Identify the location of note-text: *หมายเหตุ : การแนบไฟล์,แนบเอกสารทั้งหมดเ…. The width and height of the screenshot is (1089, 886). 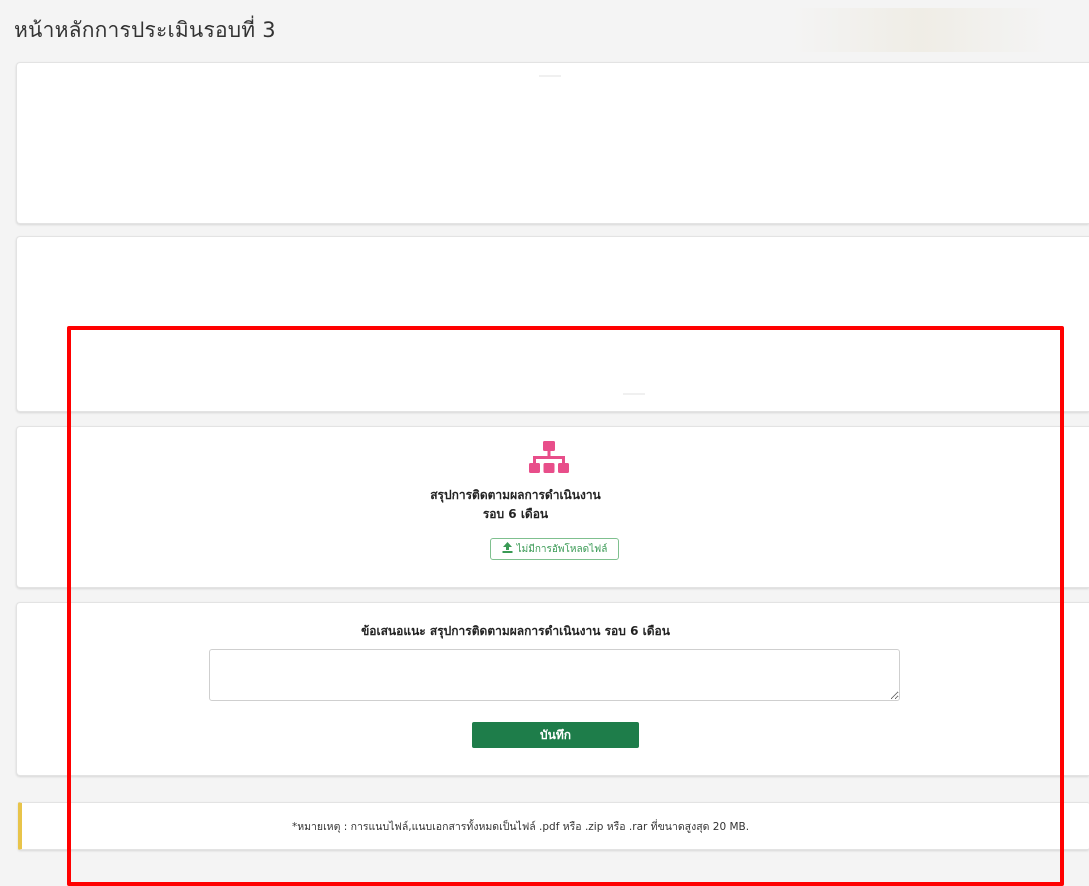
(520, 826).